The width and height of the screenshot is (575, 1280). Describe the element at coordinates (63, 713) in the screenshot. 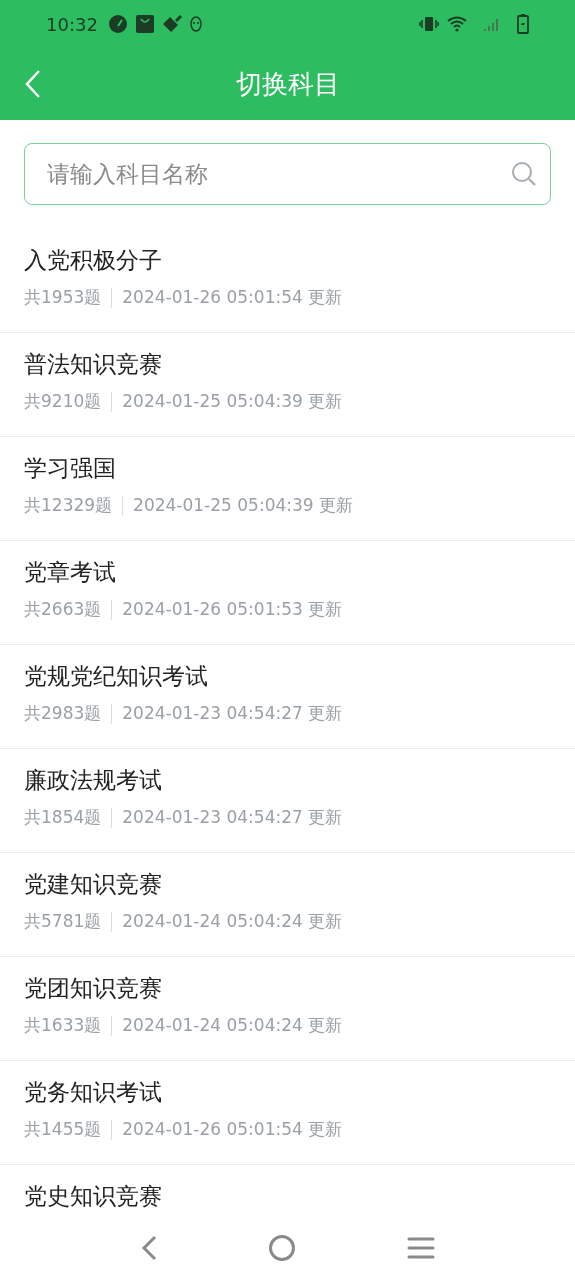

I see `question-count: 共2983题` at that location.